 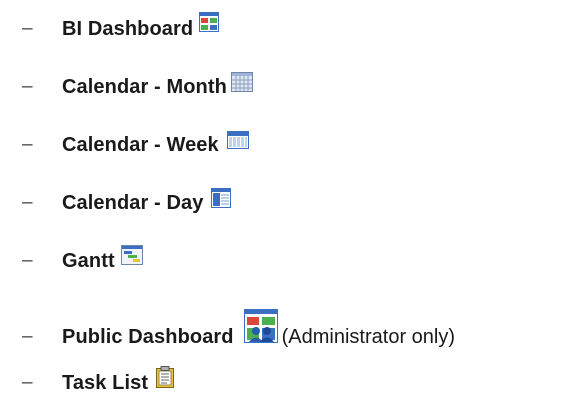 I want to click on calendar-week-icon, so click(x=237, y=140).